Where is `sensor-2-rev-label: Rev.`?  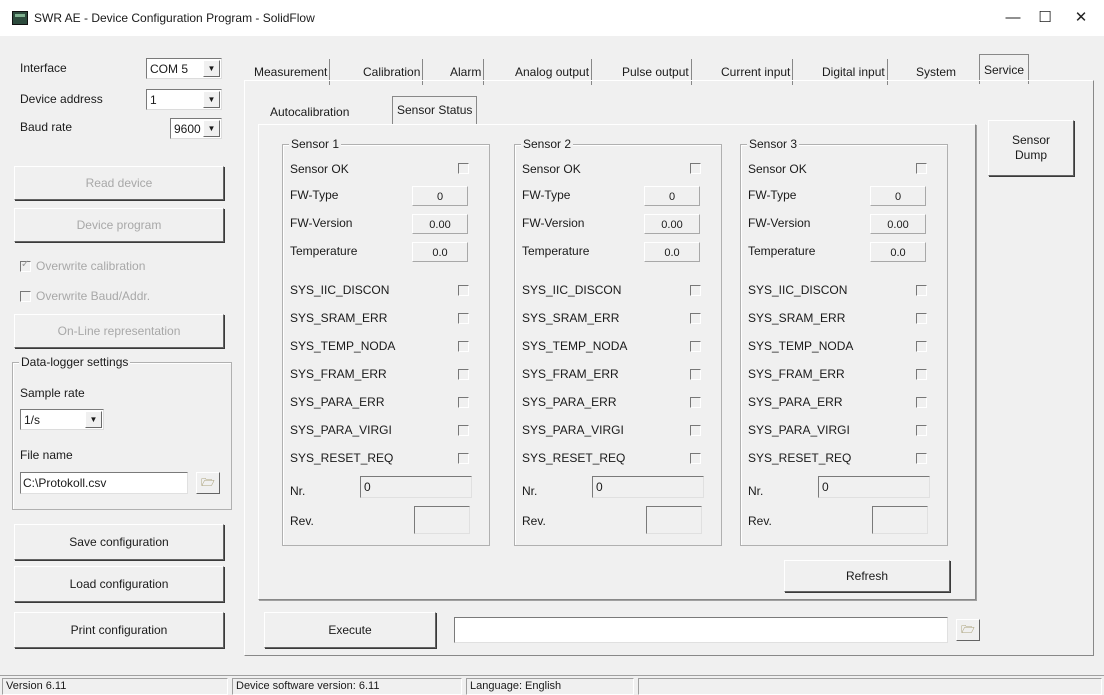 sensor-2-rev-label: Rev. is located at coordinates (534, 521).